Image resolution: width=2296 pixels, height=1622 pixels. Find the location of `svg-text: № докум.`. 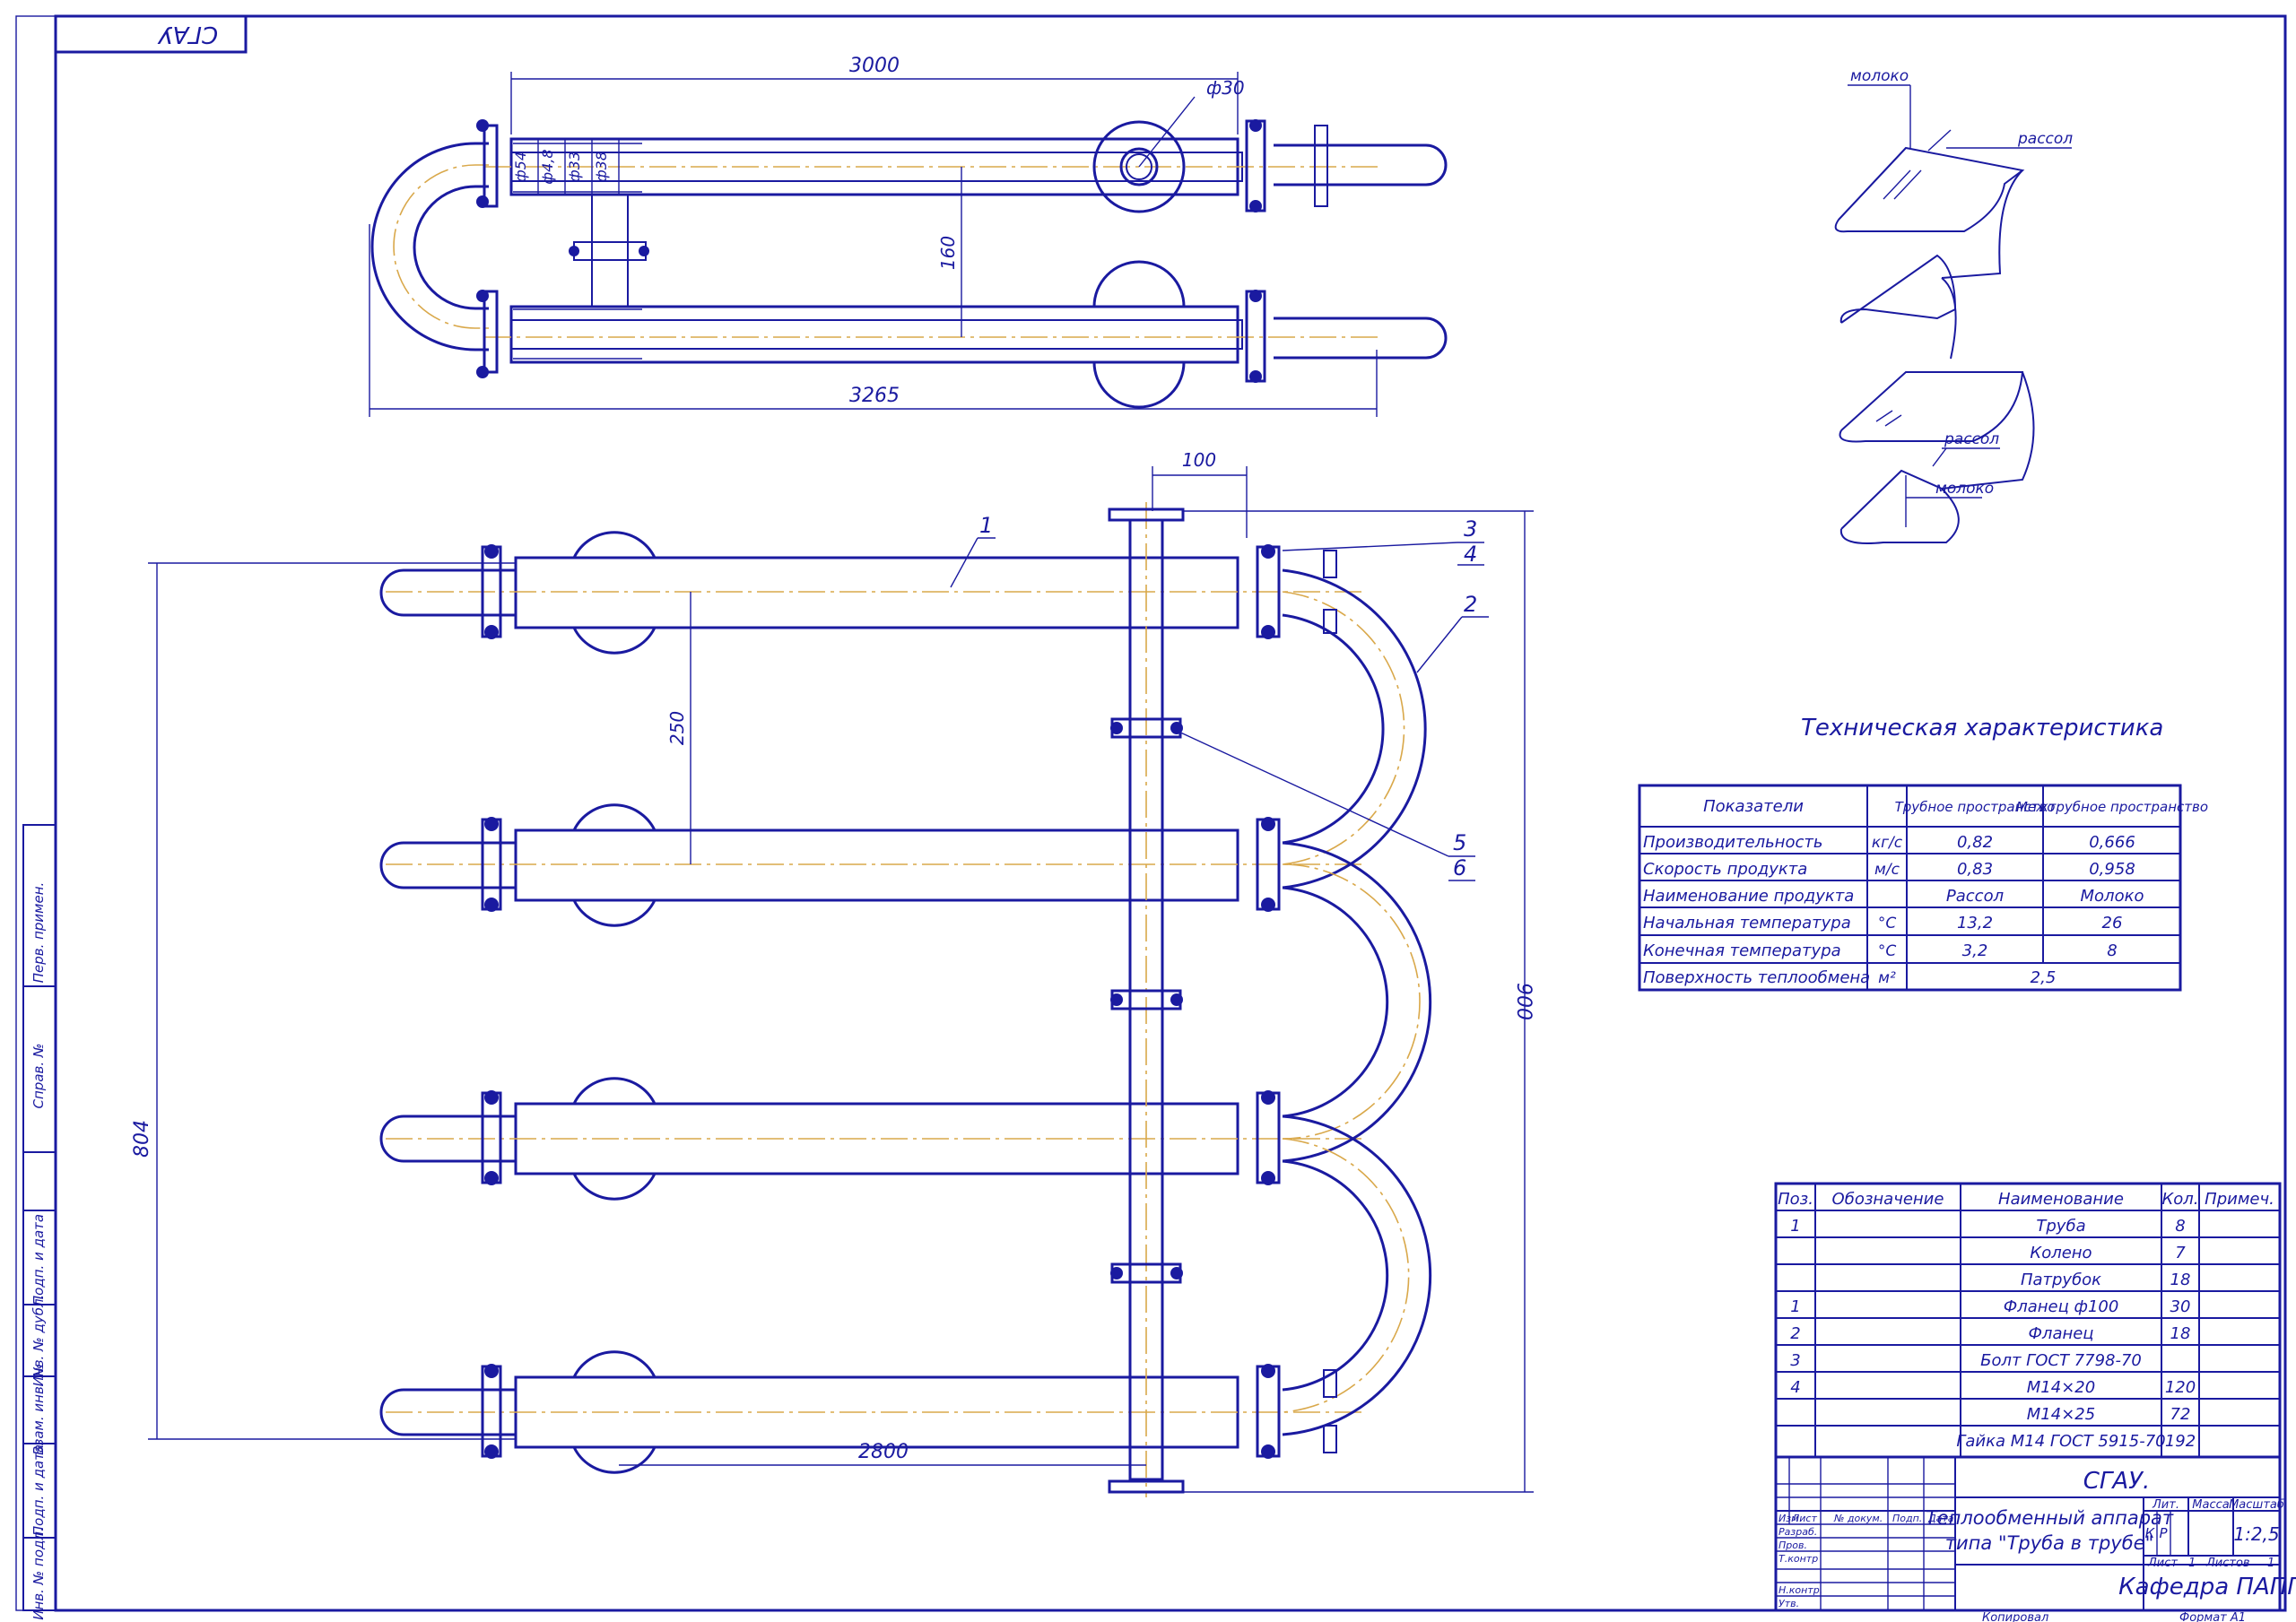

svg-text: № докум. is located at coordinates (1858, 1518).